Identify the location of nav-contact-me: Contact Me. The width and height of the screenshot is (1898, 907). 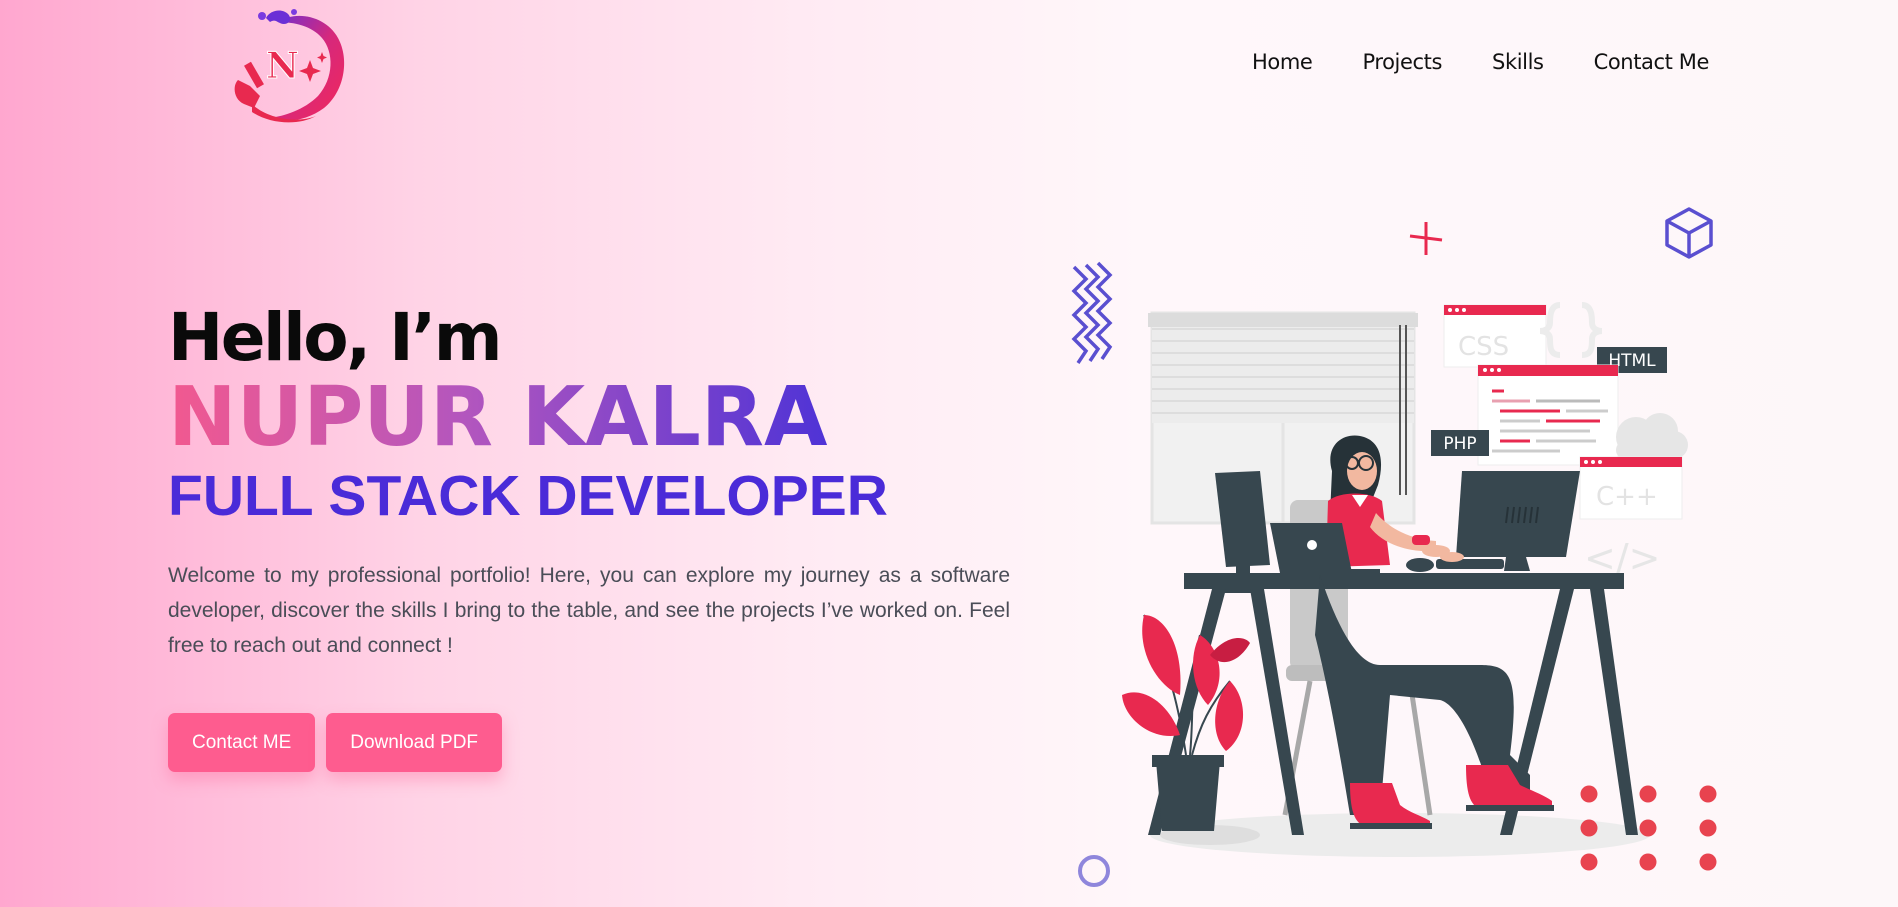
(1652, 62).